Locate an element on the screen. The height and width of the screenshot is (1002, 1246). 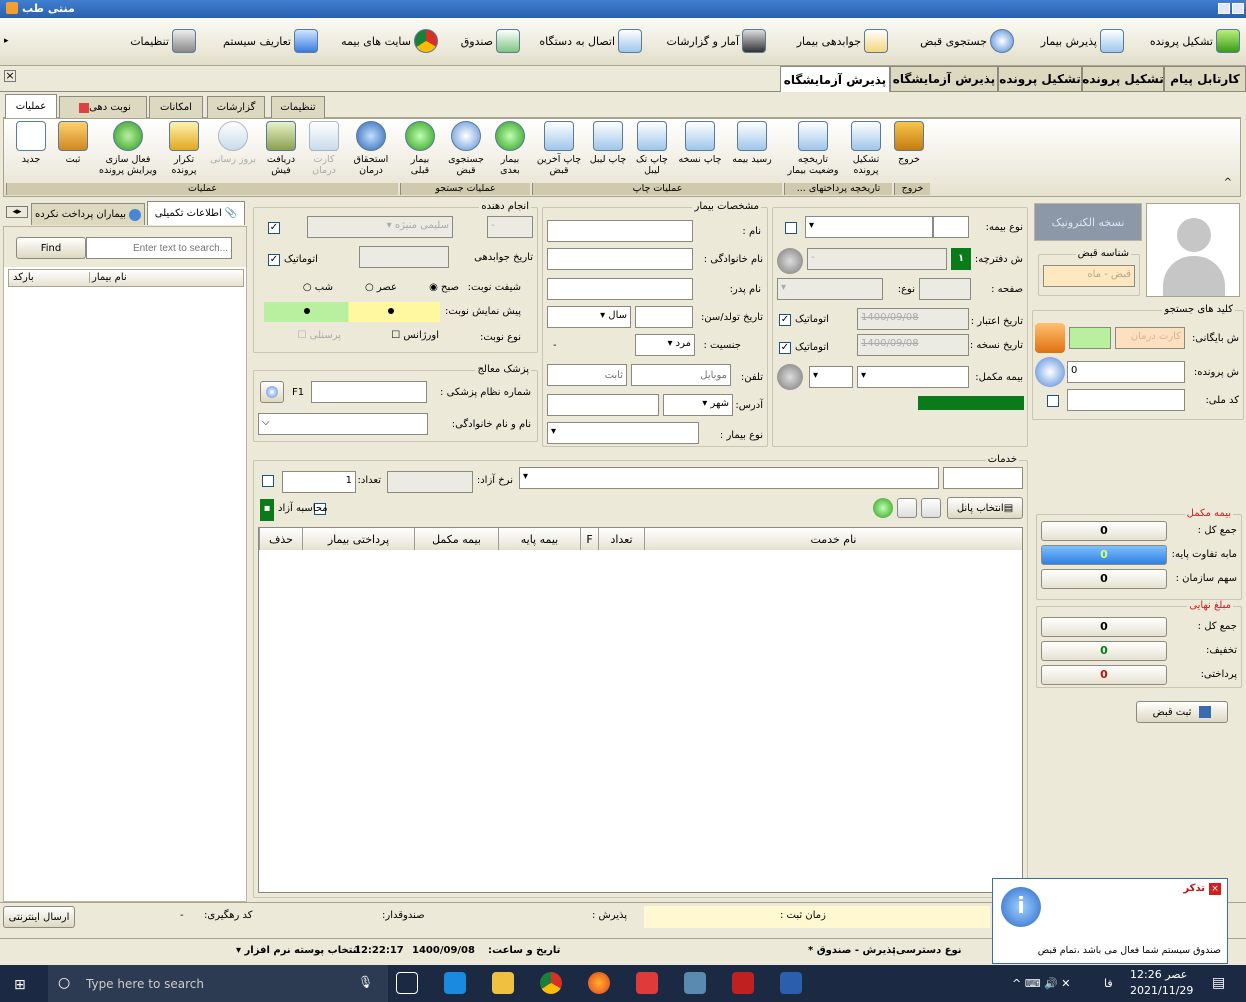
provider-checkbox: ✓ is located at coordinates (274, 228).